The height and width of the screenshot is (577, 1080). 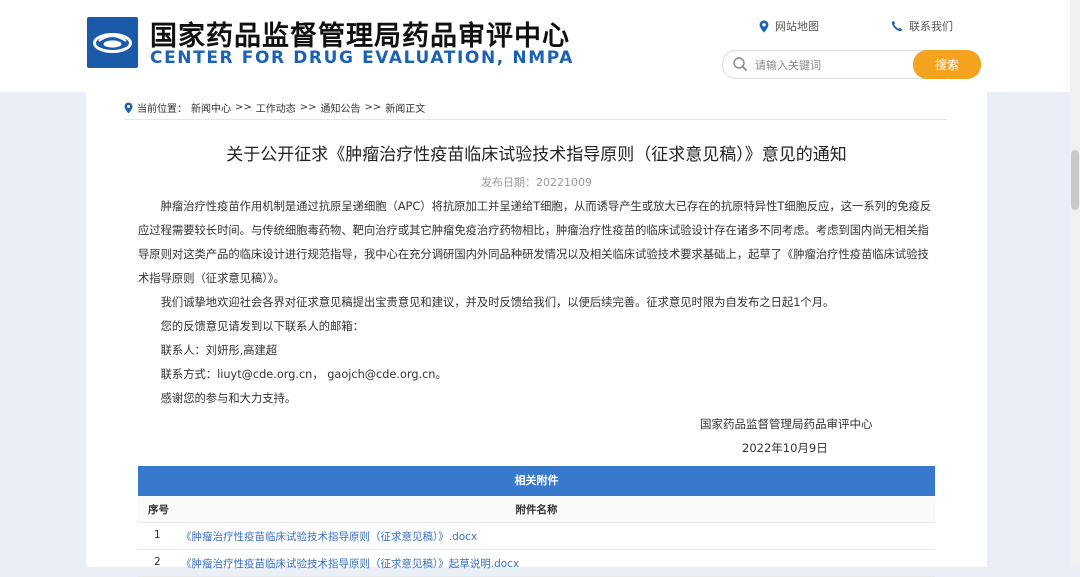 What do you see at coordinates (947, 64) in the screenshot?
I see `search-button: 搜索` at bounding box center [947, 64].